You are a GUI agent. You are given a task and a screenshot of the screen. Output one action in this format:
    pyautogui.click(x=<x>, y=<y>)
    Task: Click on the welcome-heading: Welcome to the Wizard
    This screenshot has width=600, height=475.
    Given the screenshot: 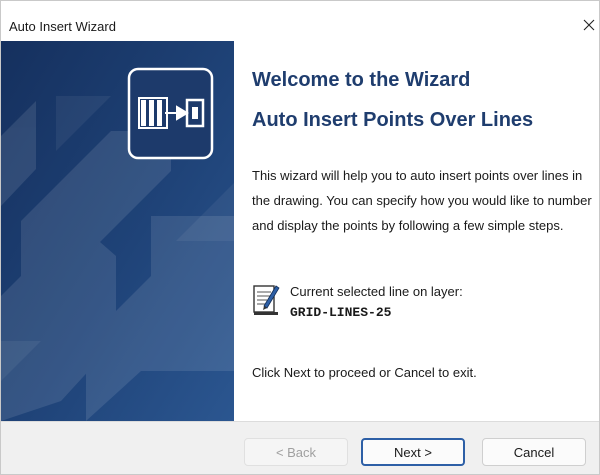 What is the action you would take?
    pyautogui.click(x=361, y=80)
    